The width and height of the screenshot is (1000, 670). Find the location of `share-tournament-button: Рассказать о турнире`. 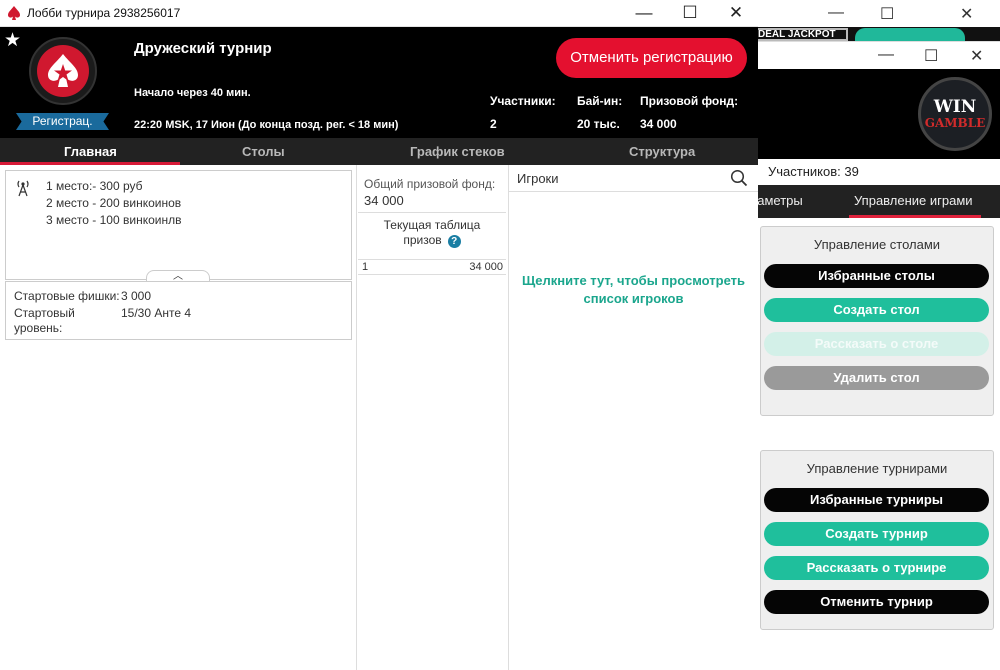

share-tournament-button: Рассказать о турнире is located at coordinates (876, 568).